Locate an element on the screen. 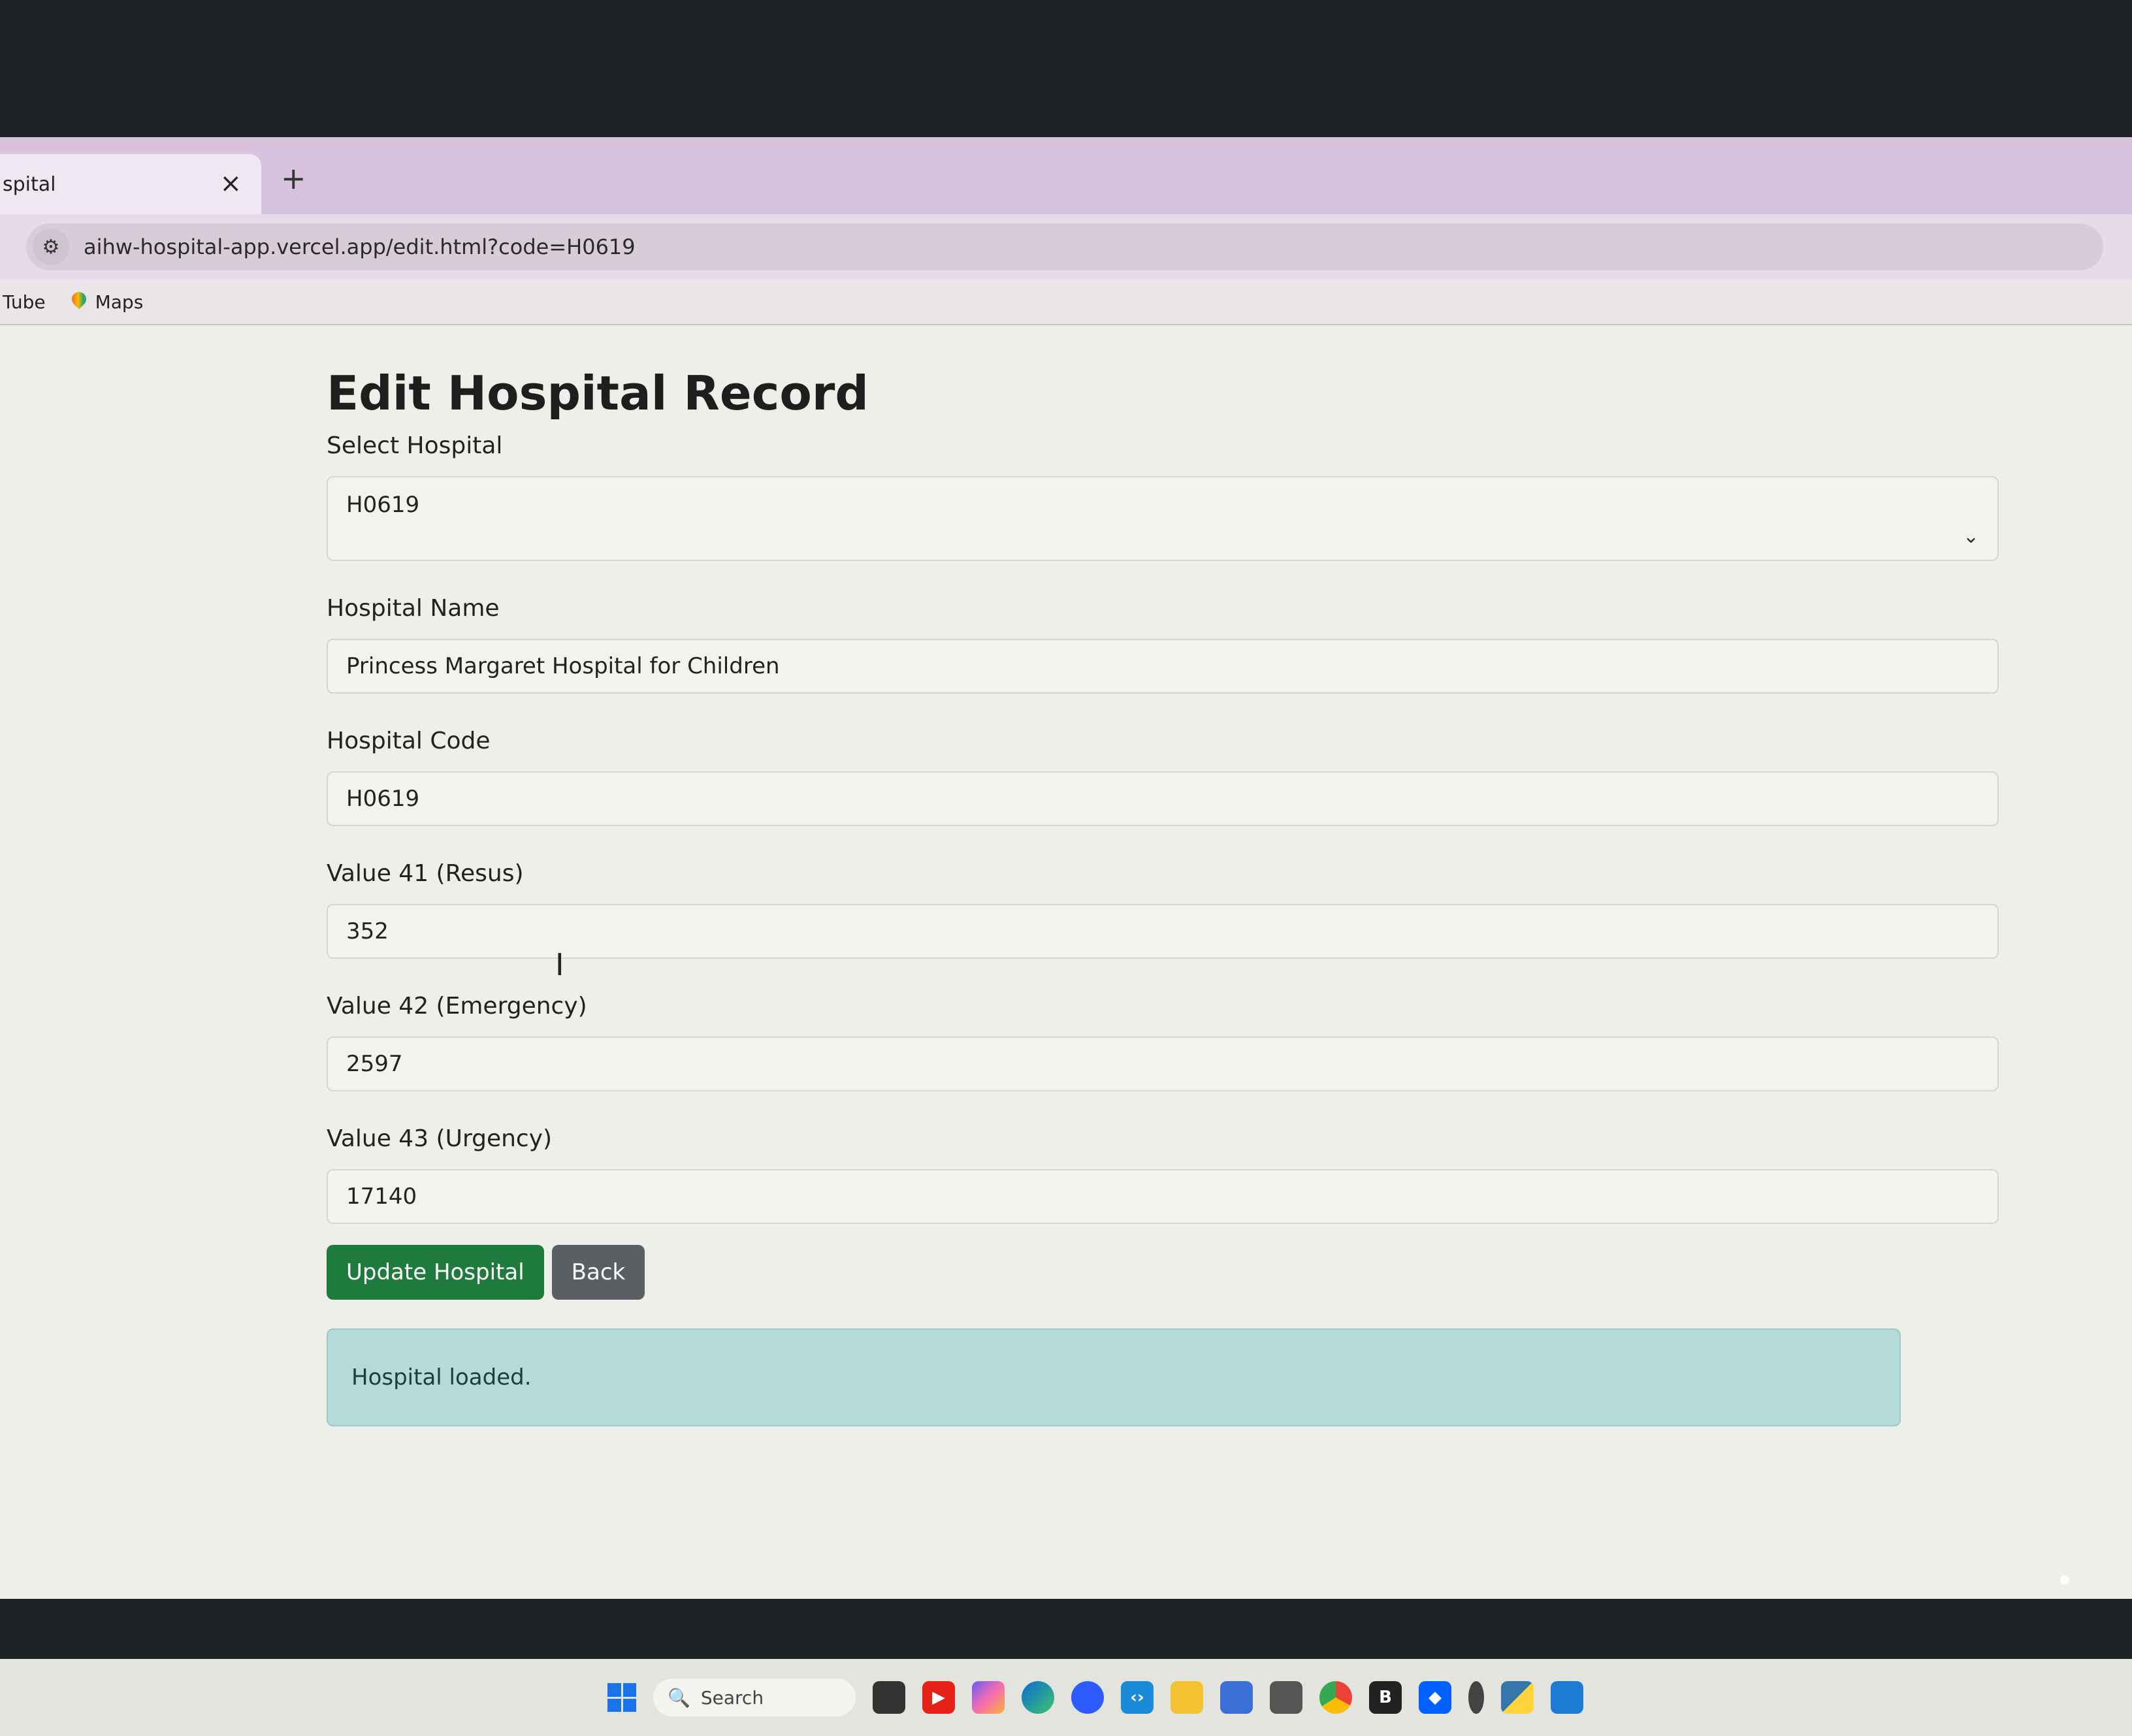 This screenshot has height=1736, width=2132. value41-value: 352 is located at coordinates (368, 931).